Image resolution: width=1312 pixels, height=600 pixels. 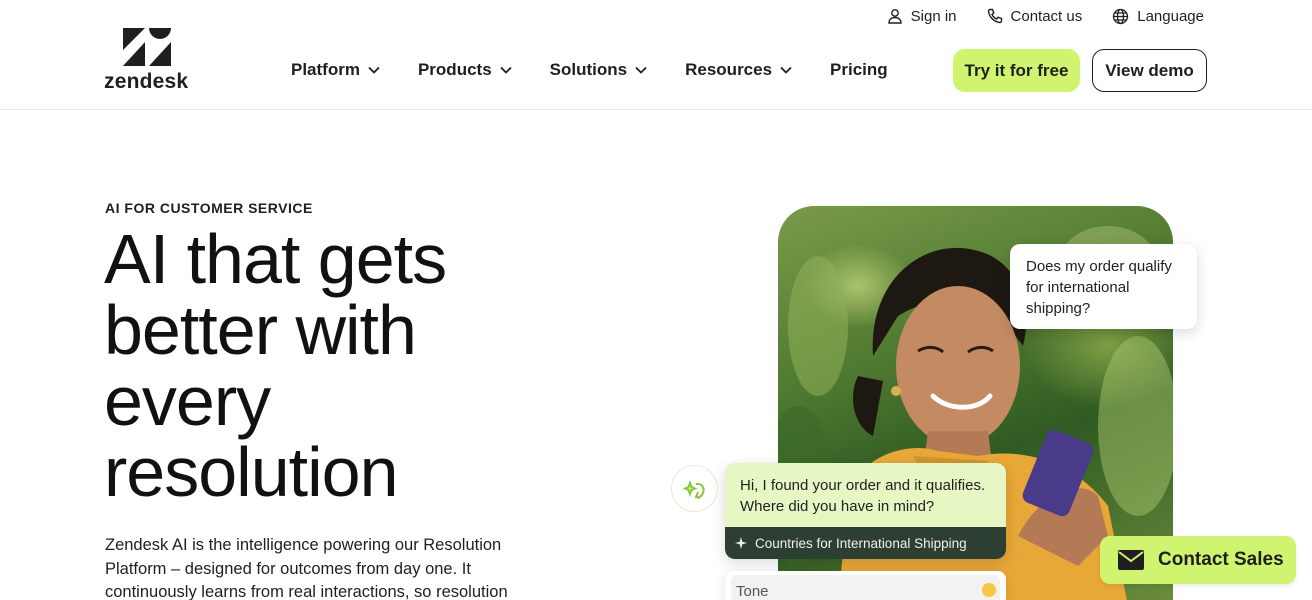 I want to click on reply-line: Where did you have in mind?, so click(x=837, y=506).